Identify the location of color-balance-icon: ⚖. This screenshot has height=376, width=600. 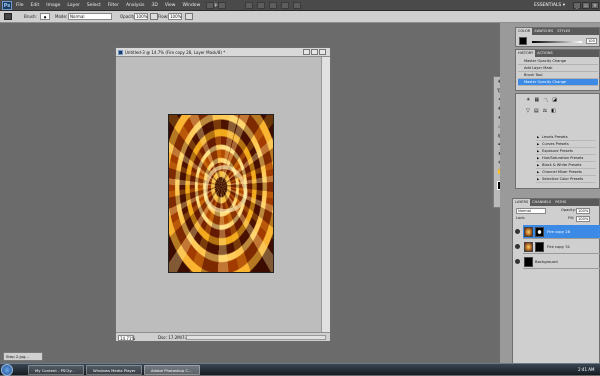
(545, 113).